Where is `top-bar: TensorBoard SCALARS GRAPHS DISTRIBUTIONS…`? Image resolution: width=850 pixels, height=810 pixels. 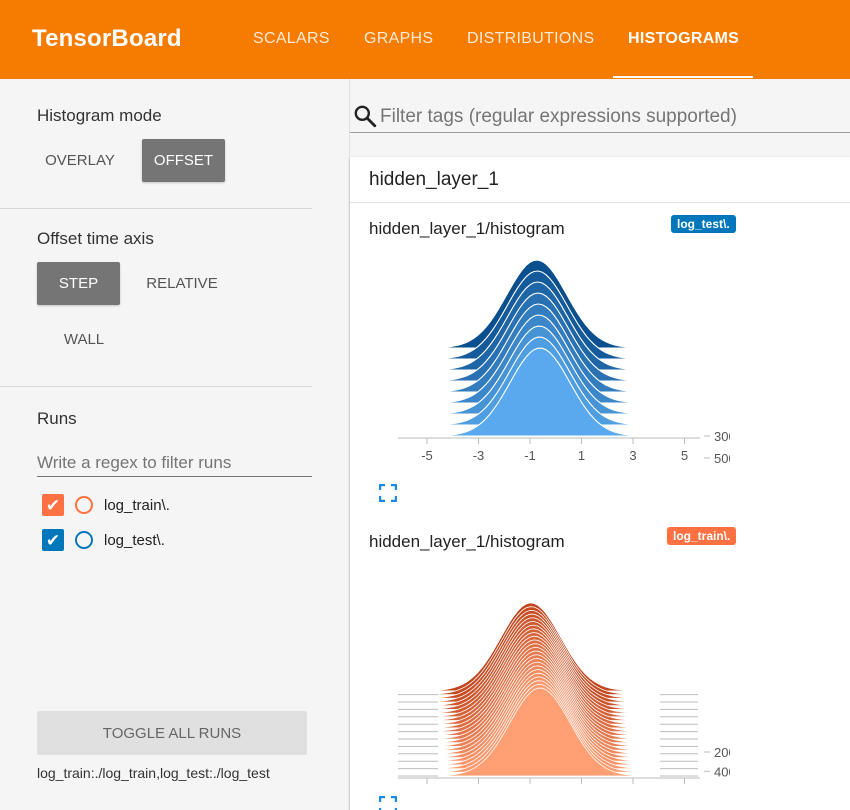 top-bar: TensorBoard SCALARS GRAPHS DISTRIBUTIONS… is located at coordinates (425, 39).